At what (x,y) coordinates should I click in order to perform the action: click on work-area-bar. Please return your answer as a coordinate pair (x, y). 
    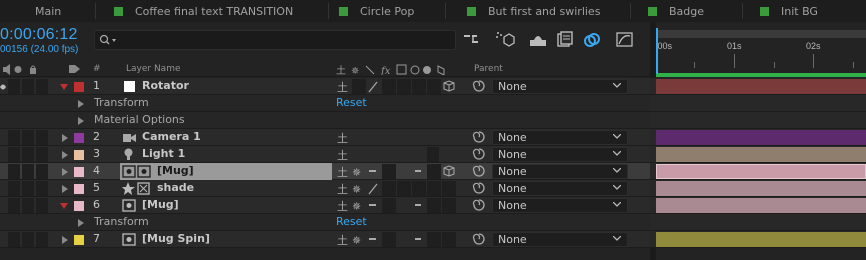
    Looking at the image, I should click on (758, 34).